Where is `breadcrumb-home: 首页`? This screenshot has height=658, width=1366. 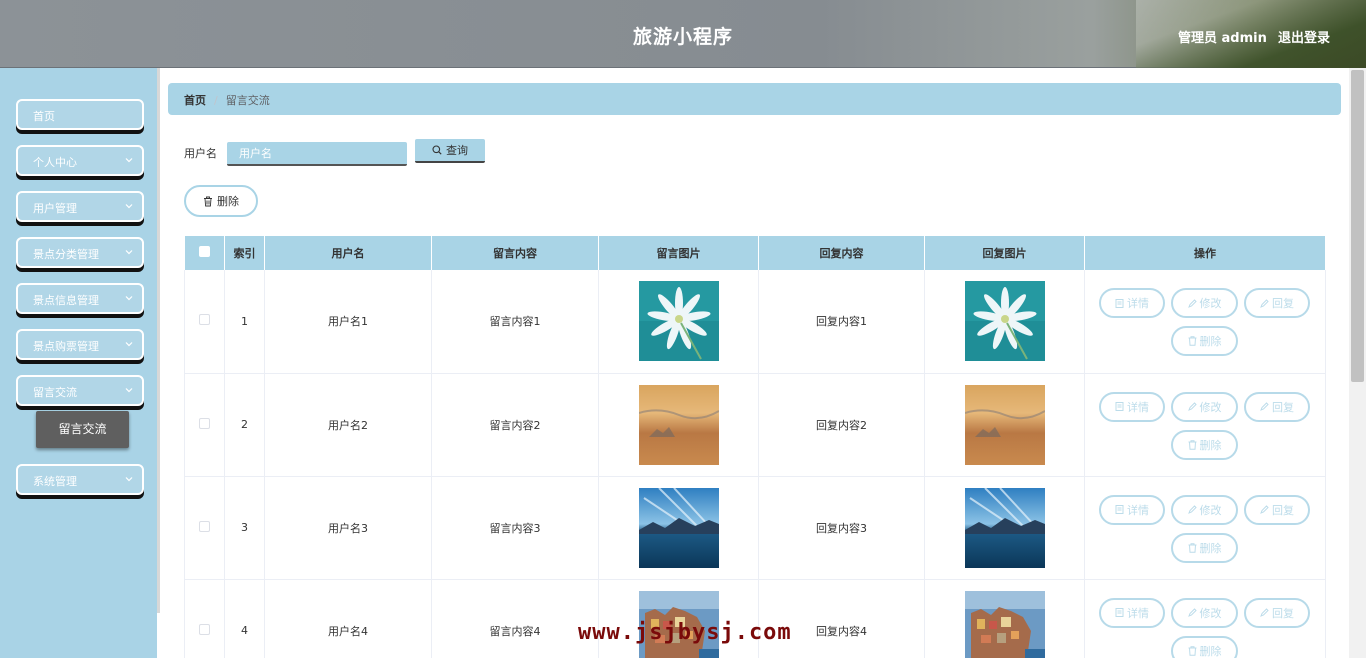
breadcrumb-home: 首页 is located at coordinates (195, 100).